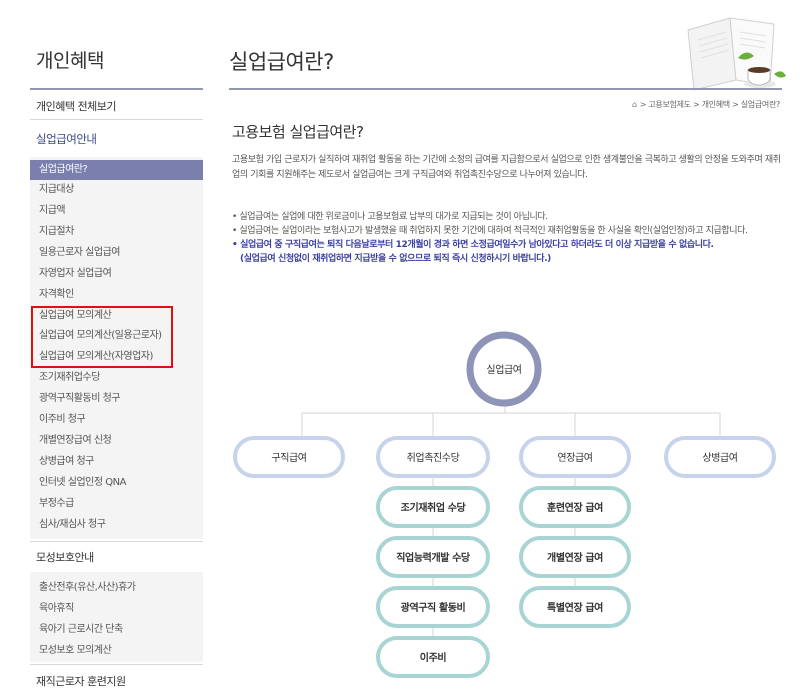  I want to click on sidebar-subitem-early-reemployment: 조기재취업수당, so click(116, 378).